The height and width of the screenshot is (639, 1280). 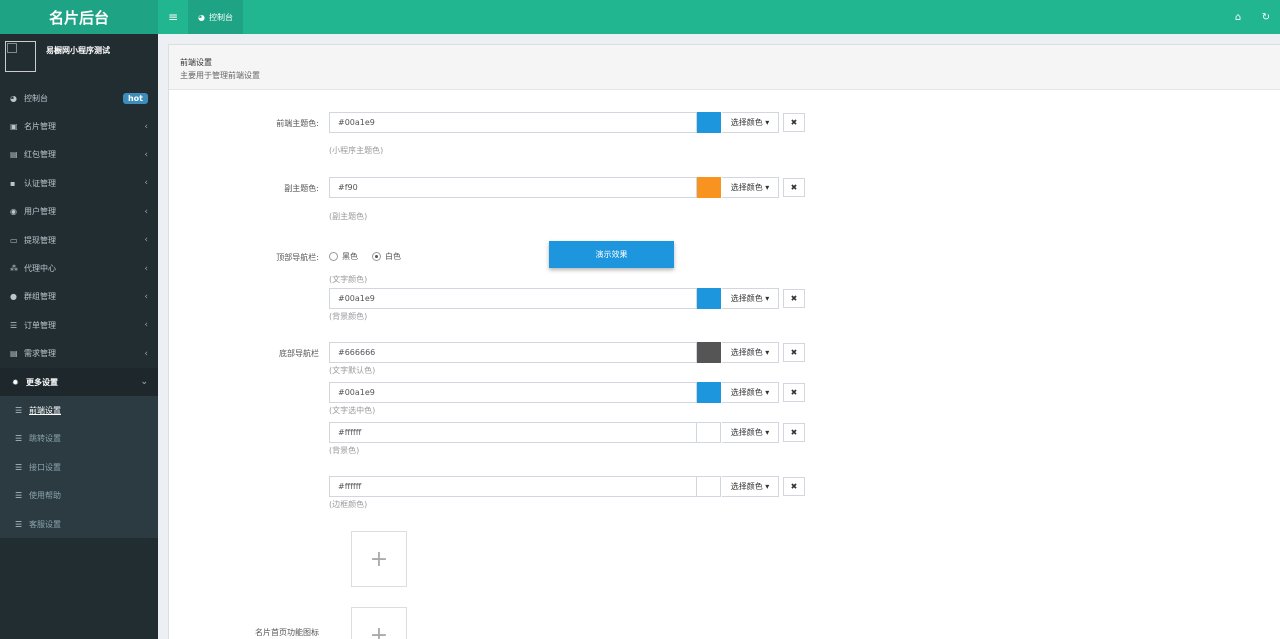 I want to click on sub-color-label: 副主题色:, so click(x=301, y=188).